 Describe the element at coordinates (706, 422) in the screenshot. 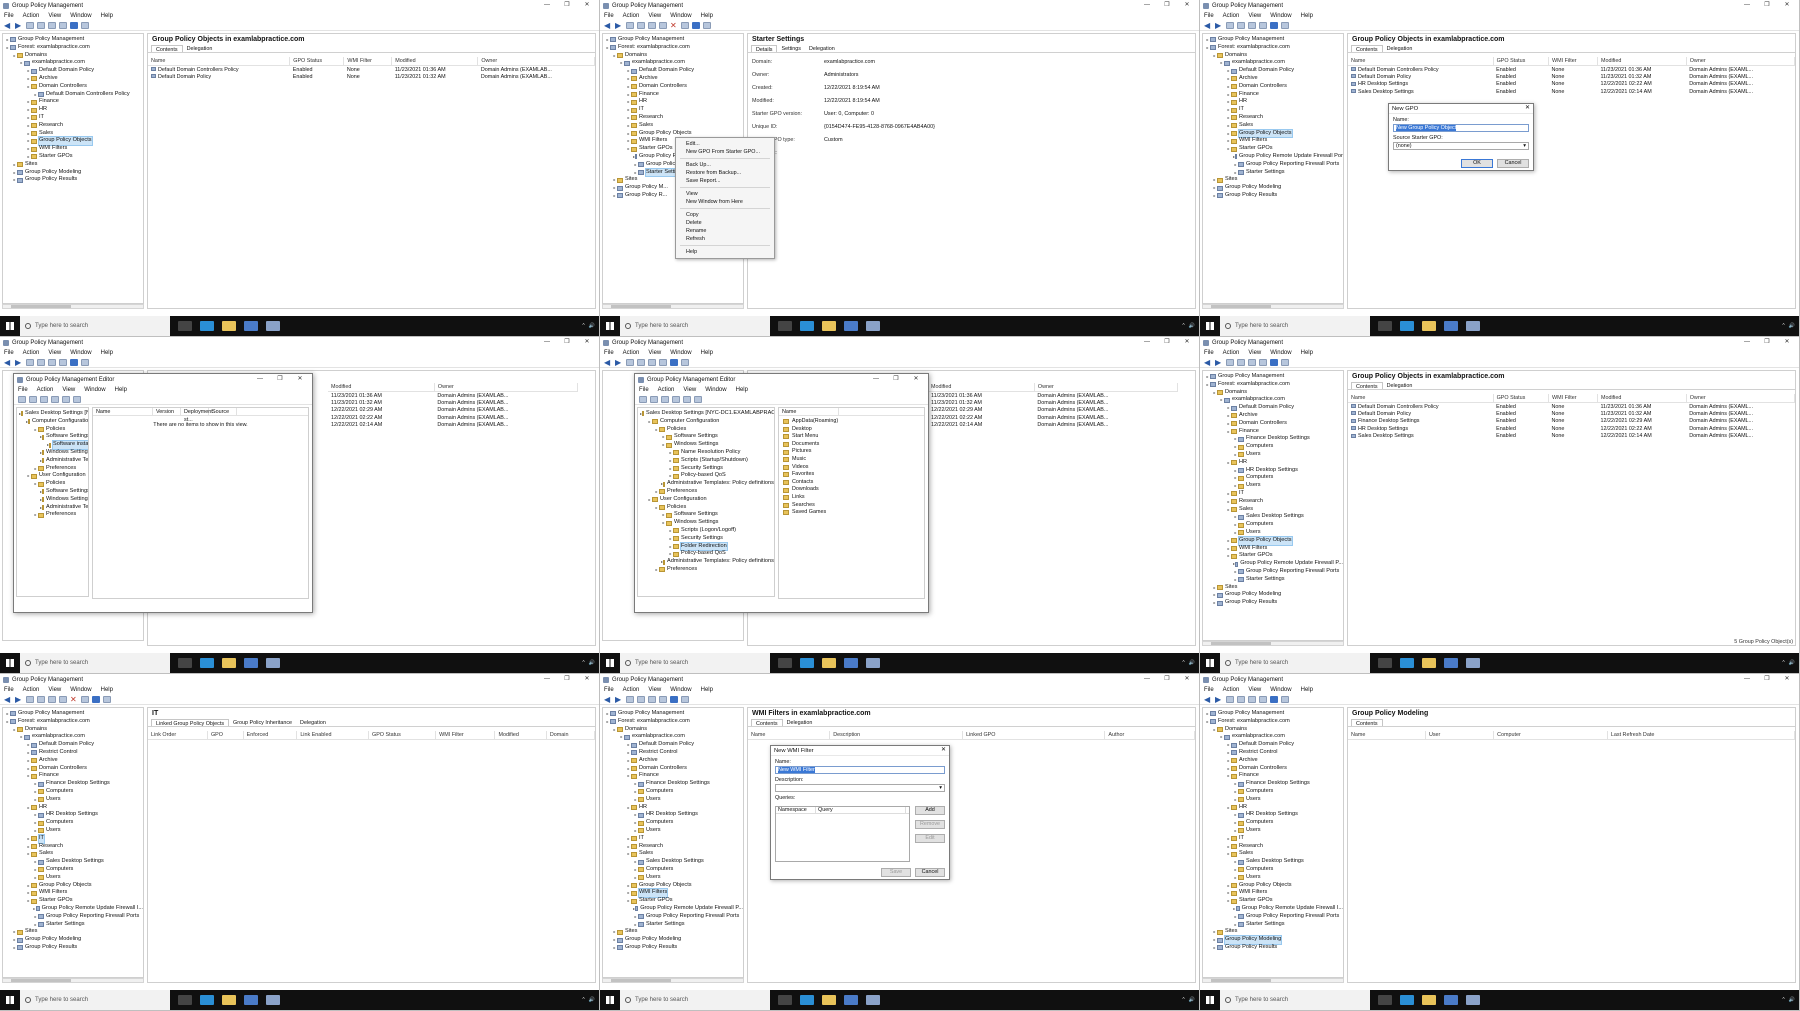

I see `tree-node: ▸ Computer Configuration` at that location.